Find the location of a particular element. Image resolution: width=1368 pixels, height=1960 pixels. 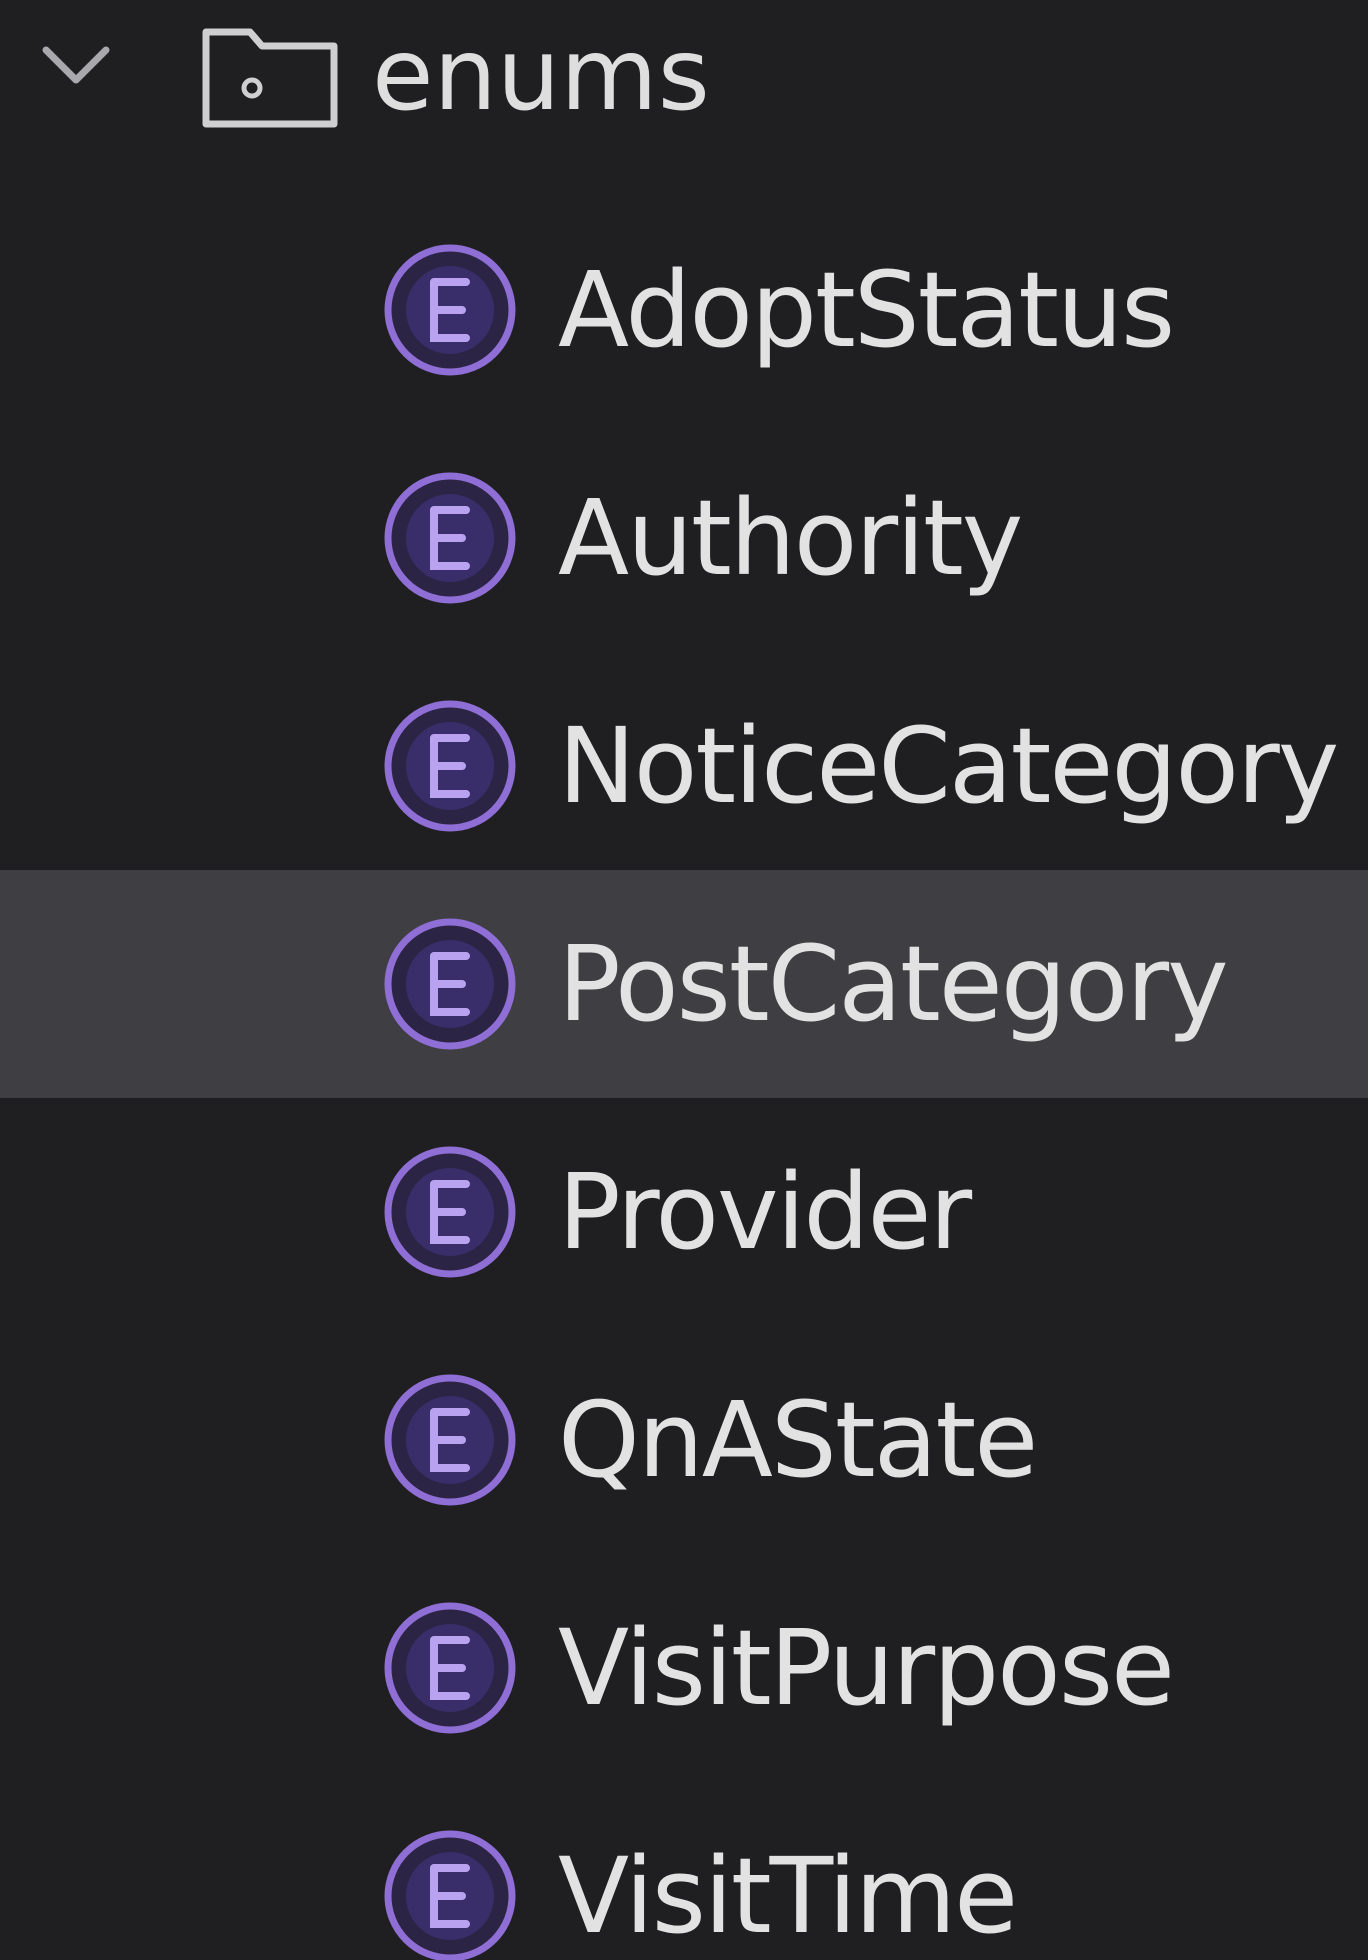

tree-item-qnastate: QnAState is located at coordinates (684, 1440).